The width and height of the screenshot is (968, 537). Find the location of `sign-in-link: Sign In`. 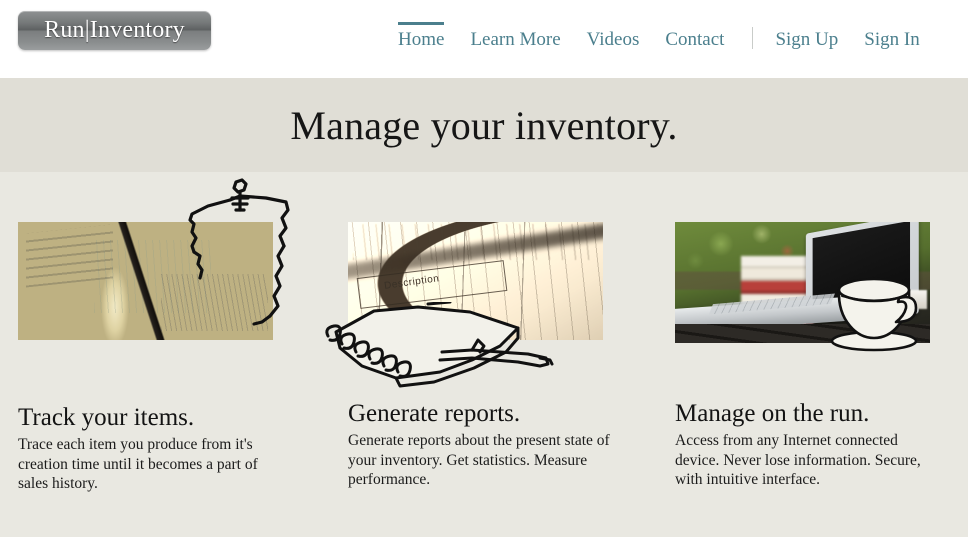

sign-in-link: Sign In is located at coordinates (891, 39).